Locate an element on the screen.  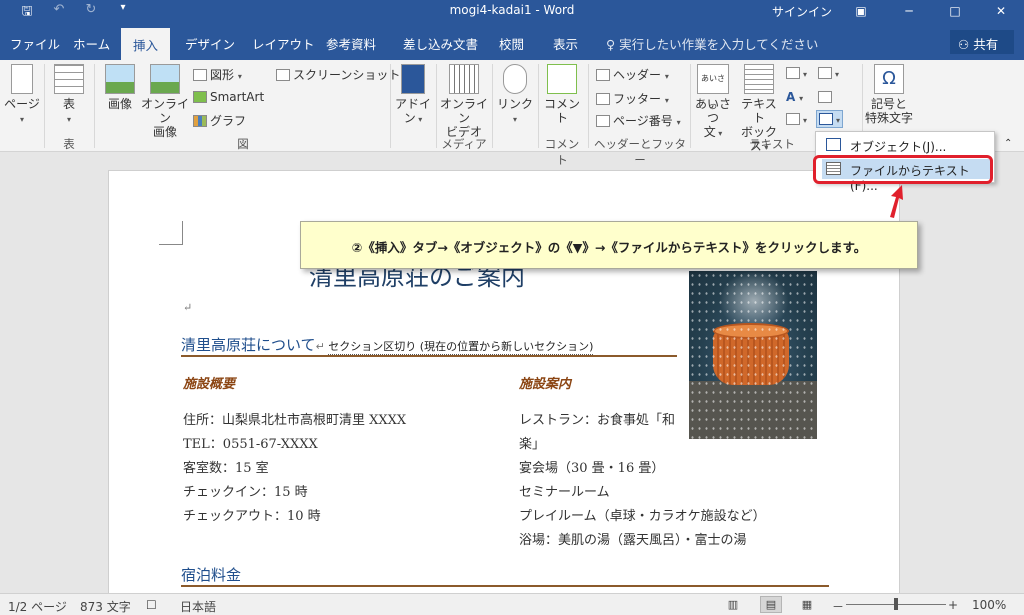
group-label-header-footer: ヘッダーとフッター is located at coordinates (640, 152).